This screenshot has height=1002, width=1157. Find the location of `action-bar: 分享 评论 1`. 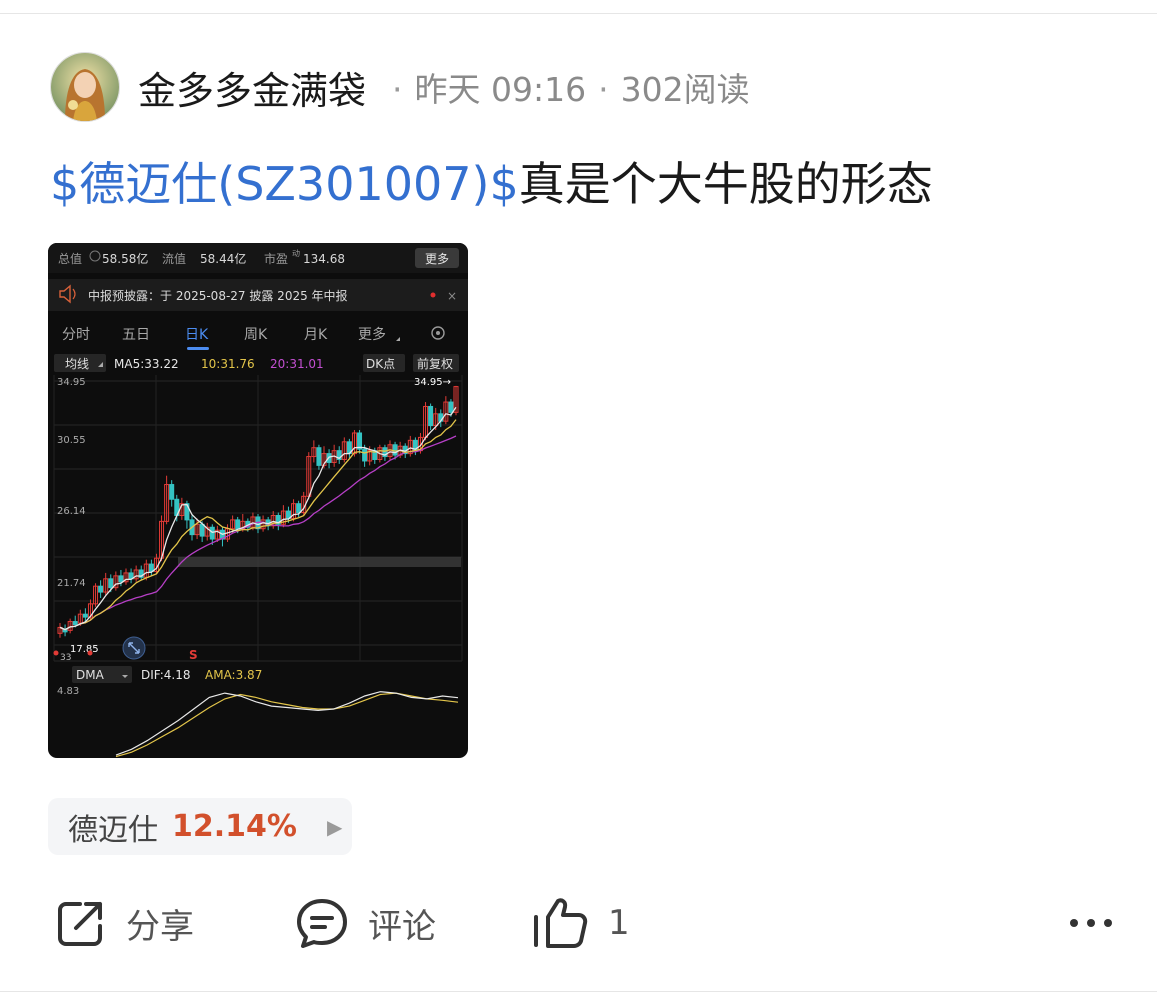

action-bar: 分享 评论 1 is located at coordinates (585, 923).